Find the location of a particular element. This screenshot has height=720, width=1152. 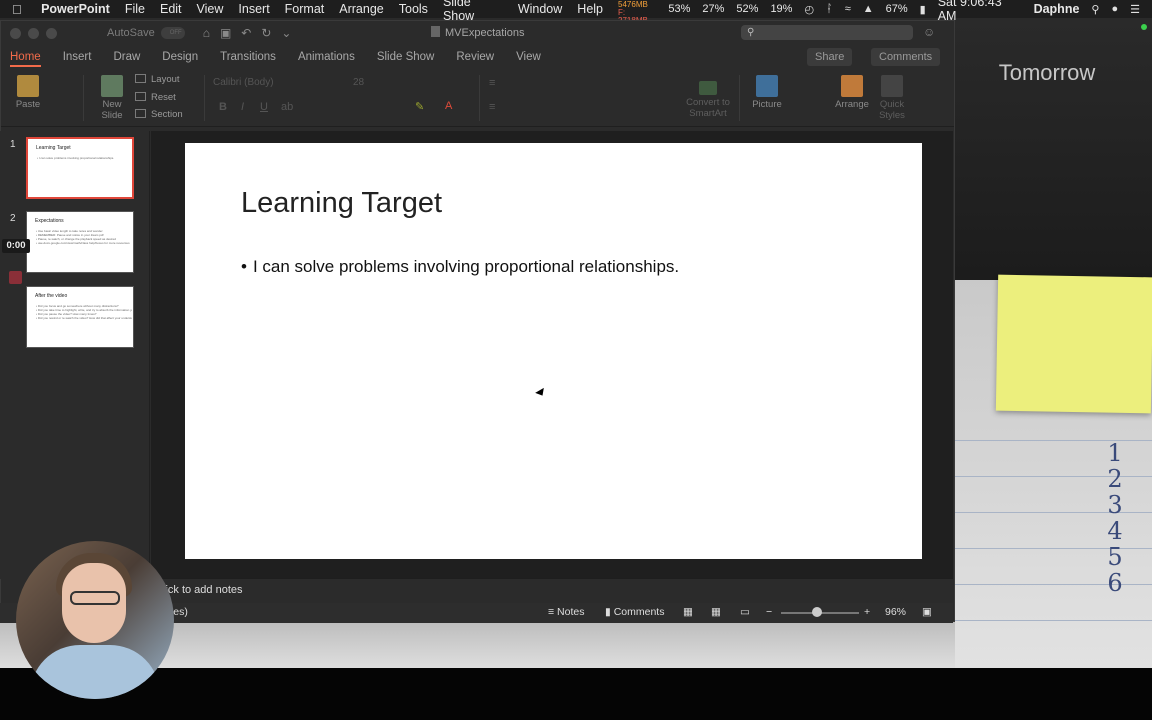

menu-arrange: Arrange is located at coordinates (361, 9).